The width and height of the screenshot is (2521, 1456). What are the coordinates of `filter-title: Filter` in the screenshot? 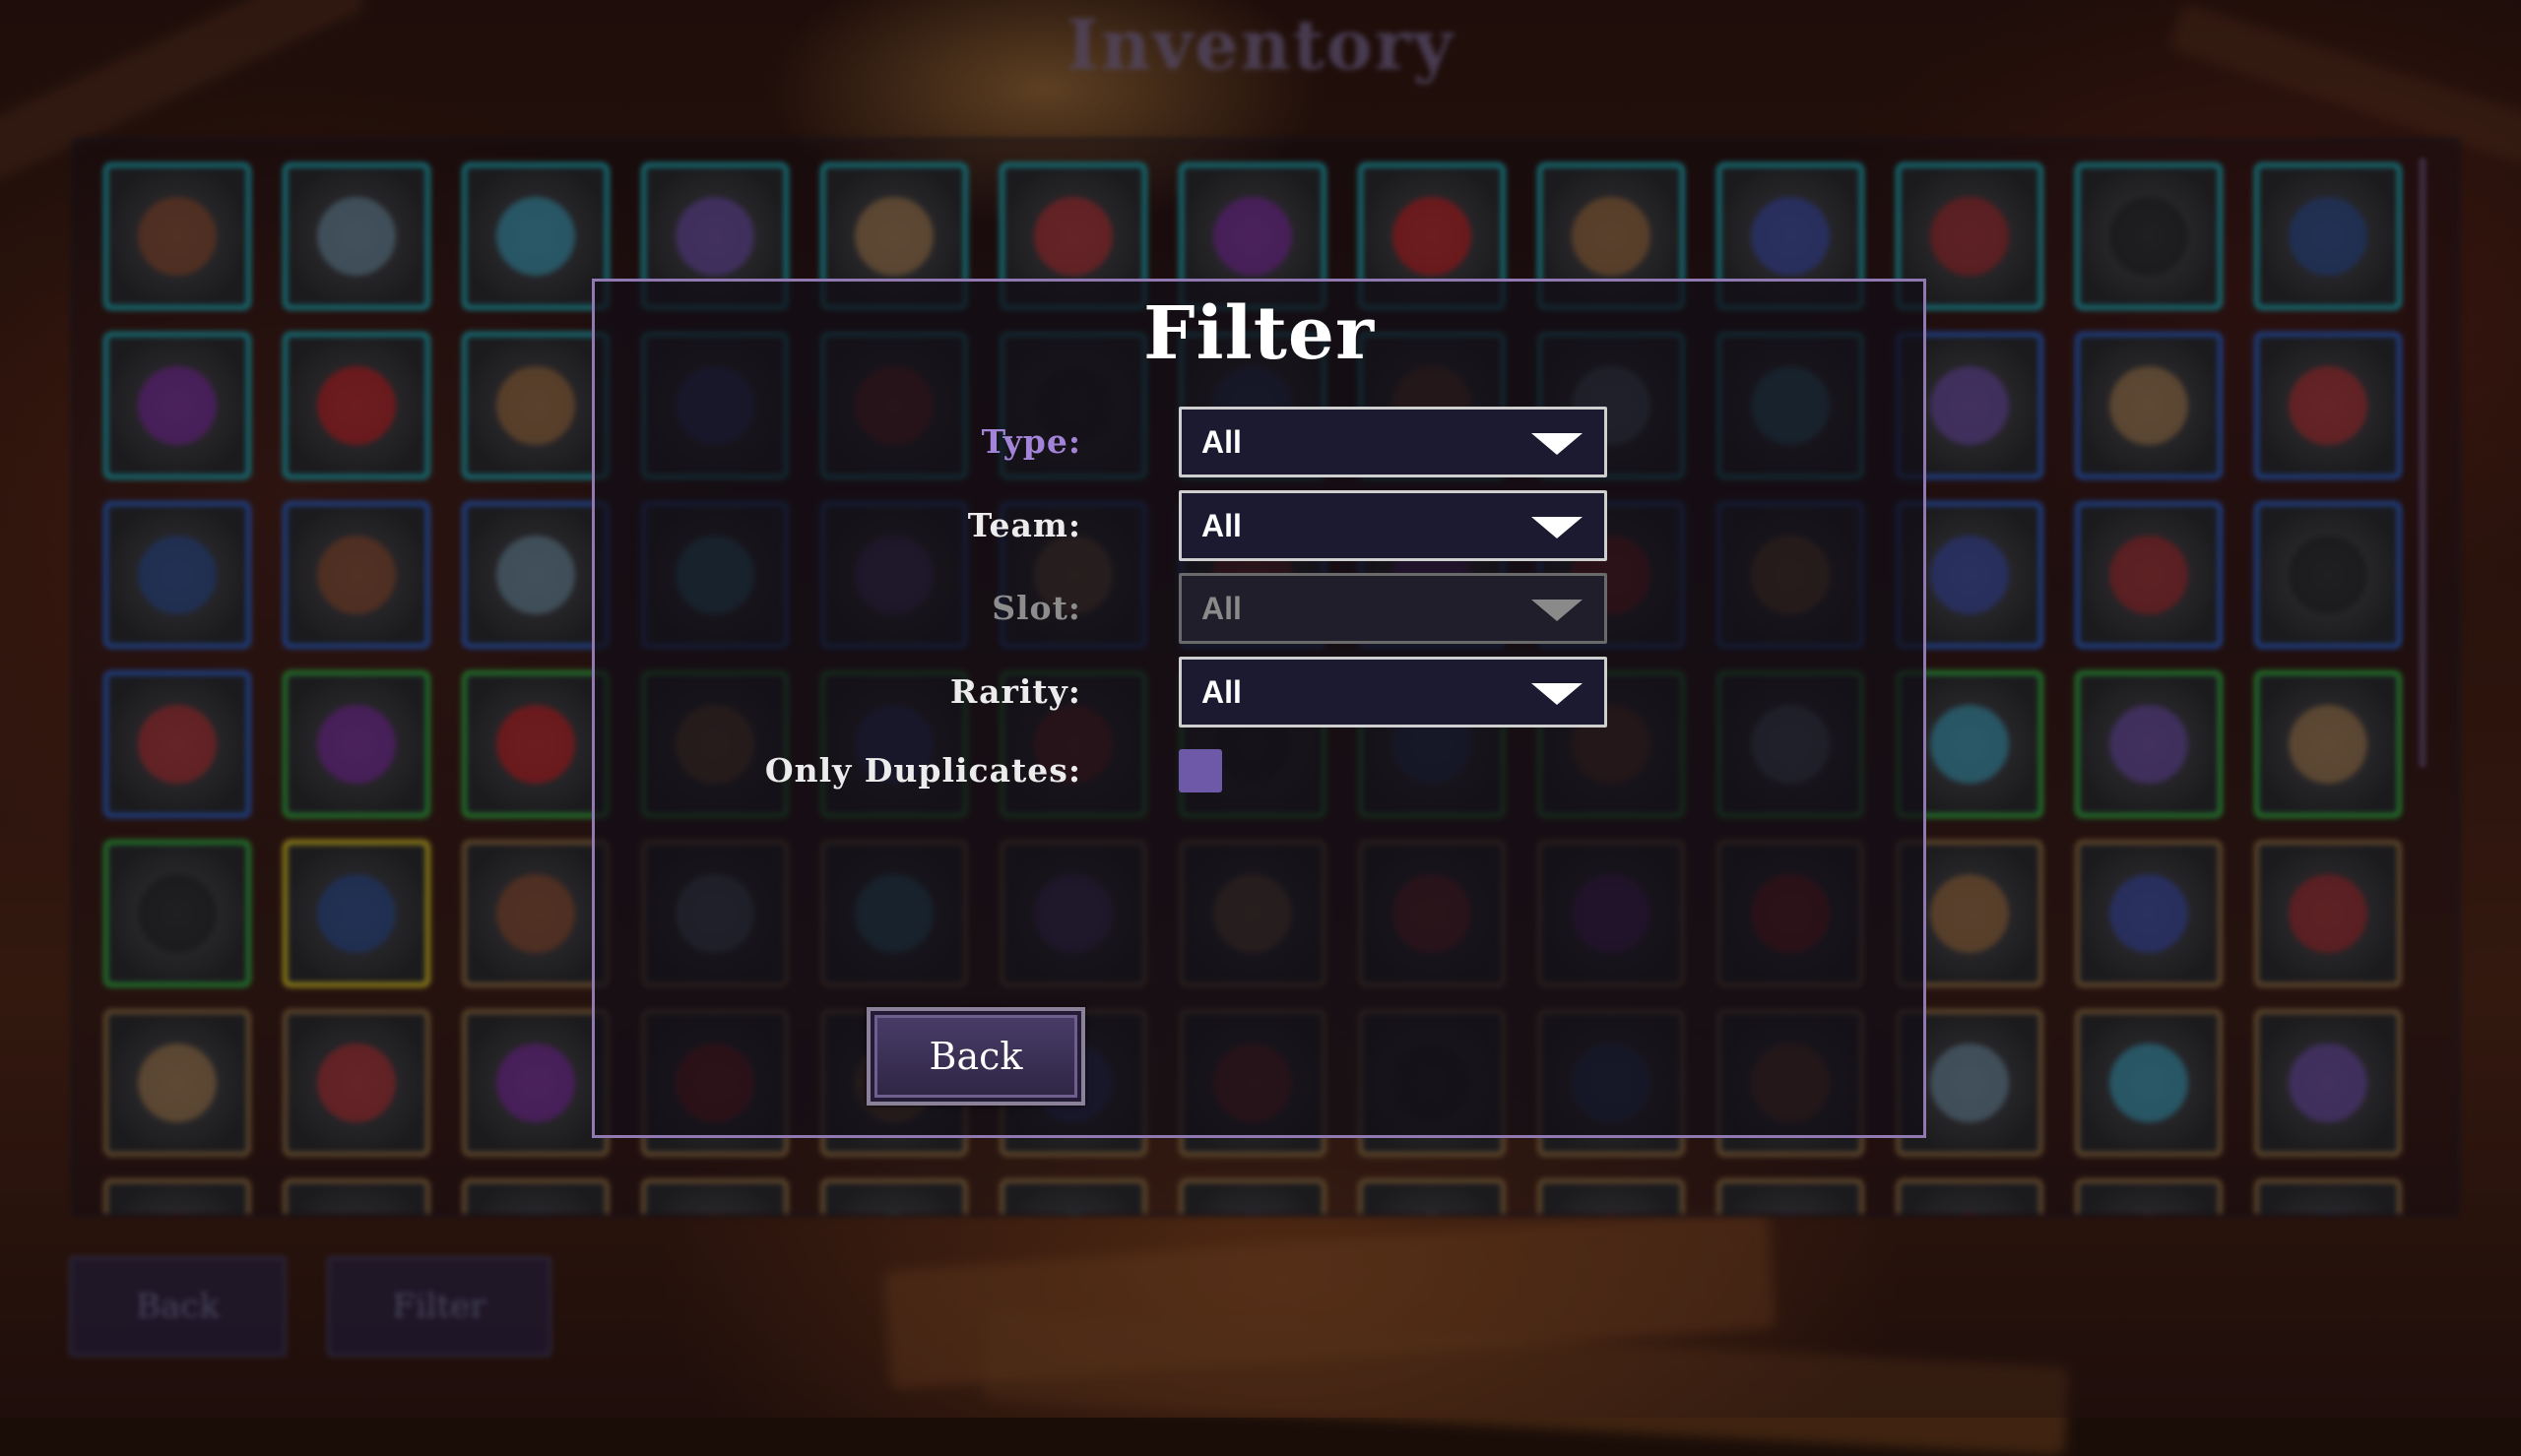 It's located at (1258, 333).